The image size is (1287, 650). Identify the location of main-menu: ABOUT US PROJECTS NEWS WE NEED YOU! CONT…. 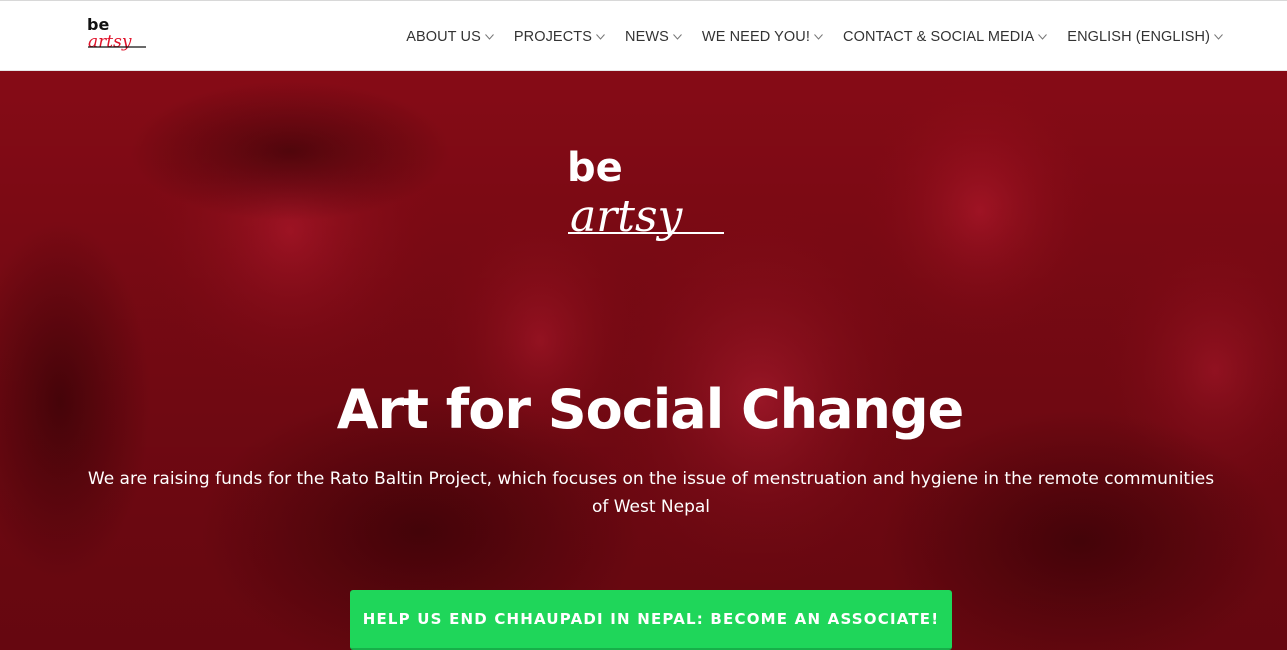
(814, 36).